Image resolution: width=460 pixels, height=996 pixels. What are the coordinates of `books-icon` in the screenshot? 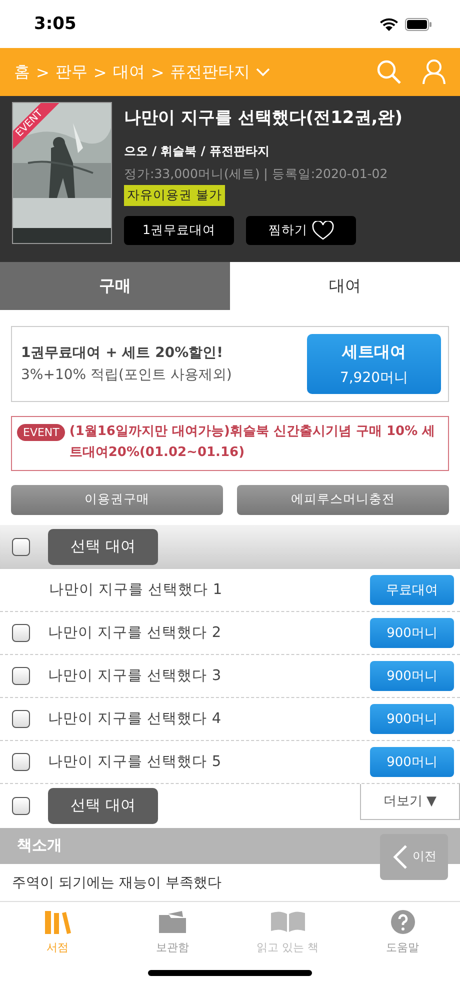 It's located at (57, 922).